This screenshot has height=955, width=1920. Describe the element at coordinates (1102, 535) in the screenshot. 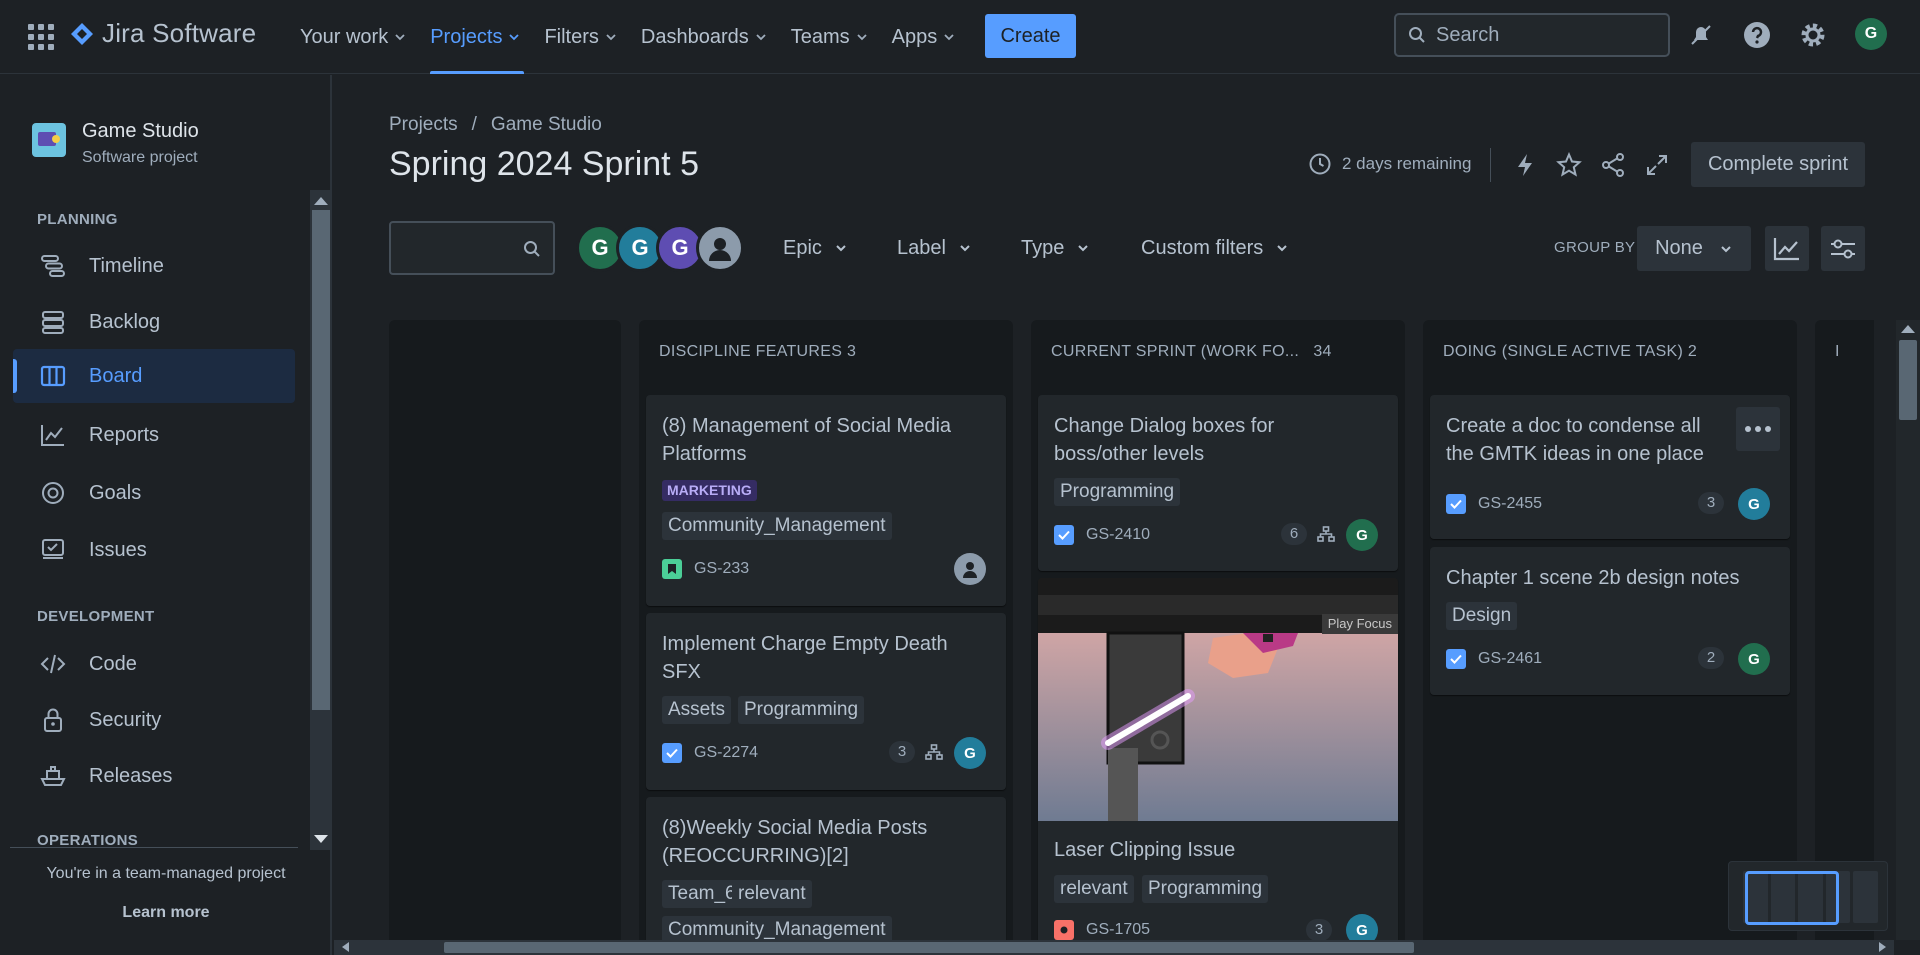

I see `issue-key: GS-2410` at that location.